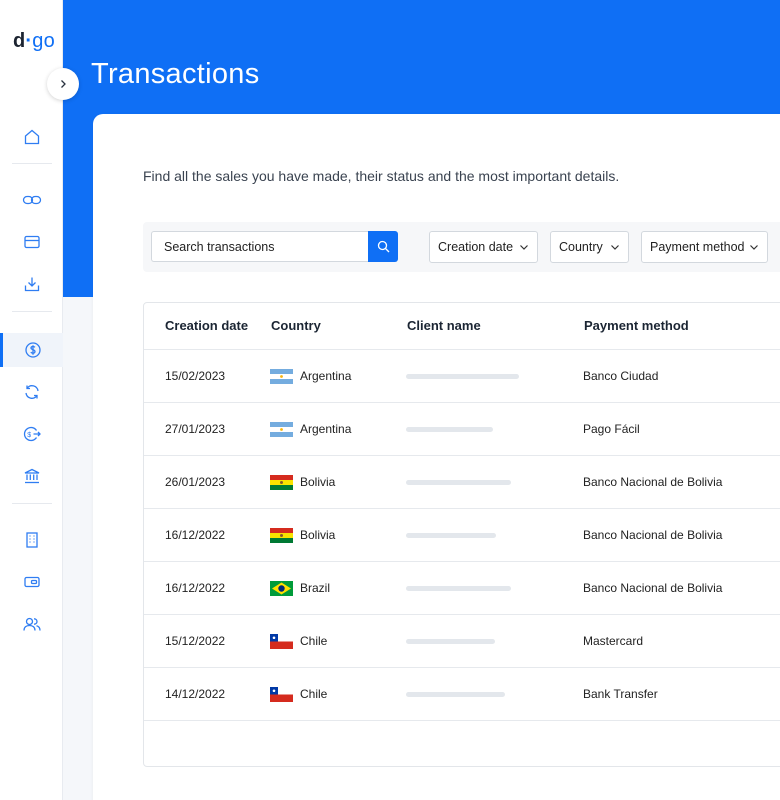  I want to click on sidebar-item-home, so click(31, 137).